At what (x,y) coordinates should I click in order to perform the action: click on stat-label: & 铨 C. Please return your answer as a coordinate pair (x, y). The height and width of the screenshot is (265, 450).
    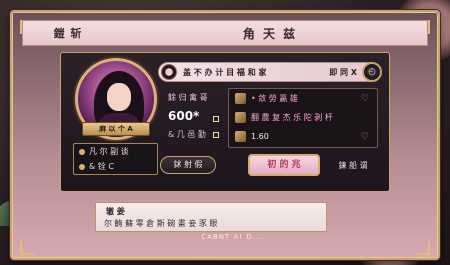
    Looking at the image, I should click on (101, 166).